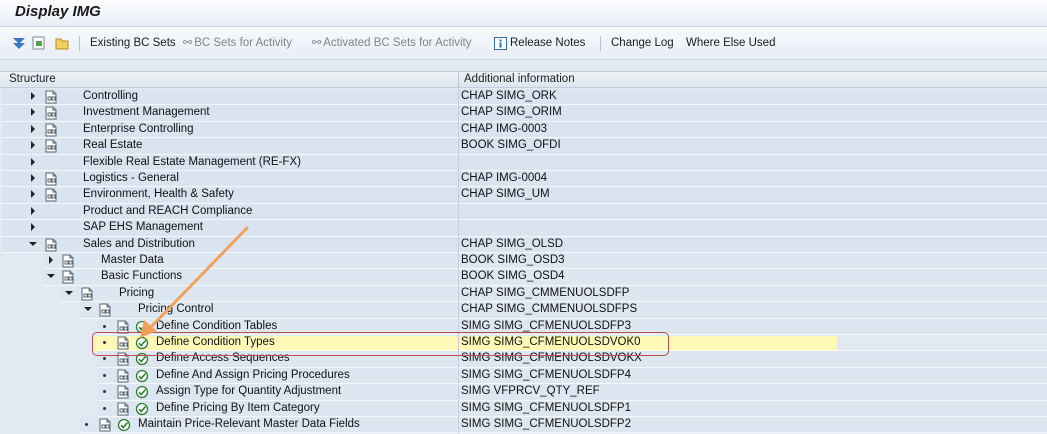 The height and width of the screenshot is (434, 1047). Describe the element at coordinates (248, 391) in the screenshot. I see `tree-node-label: Assign Type for Quantity Adjustment` at that location.